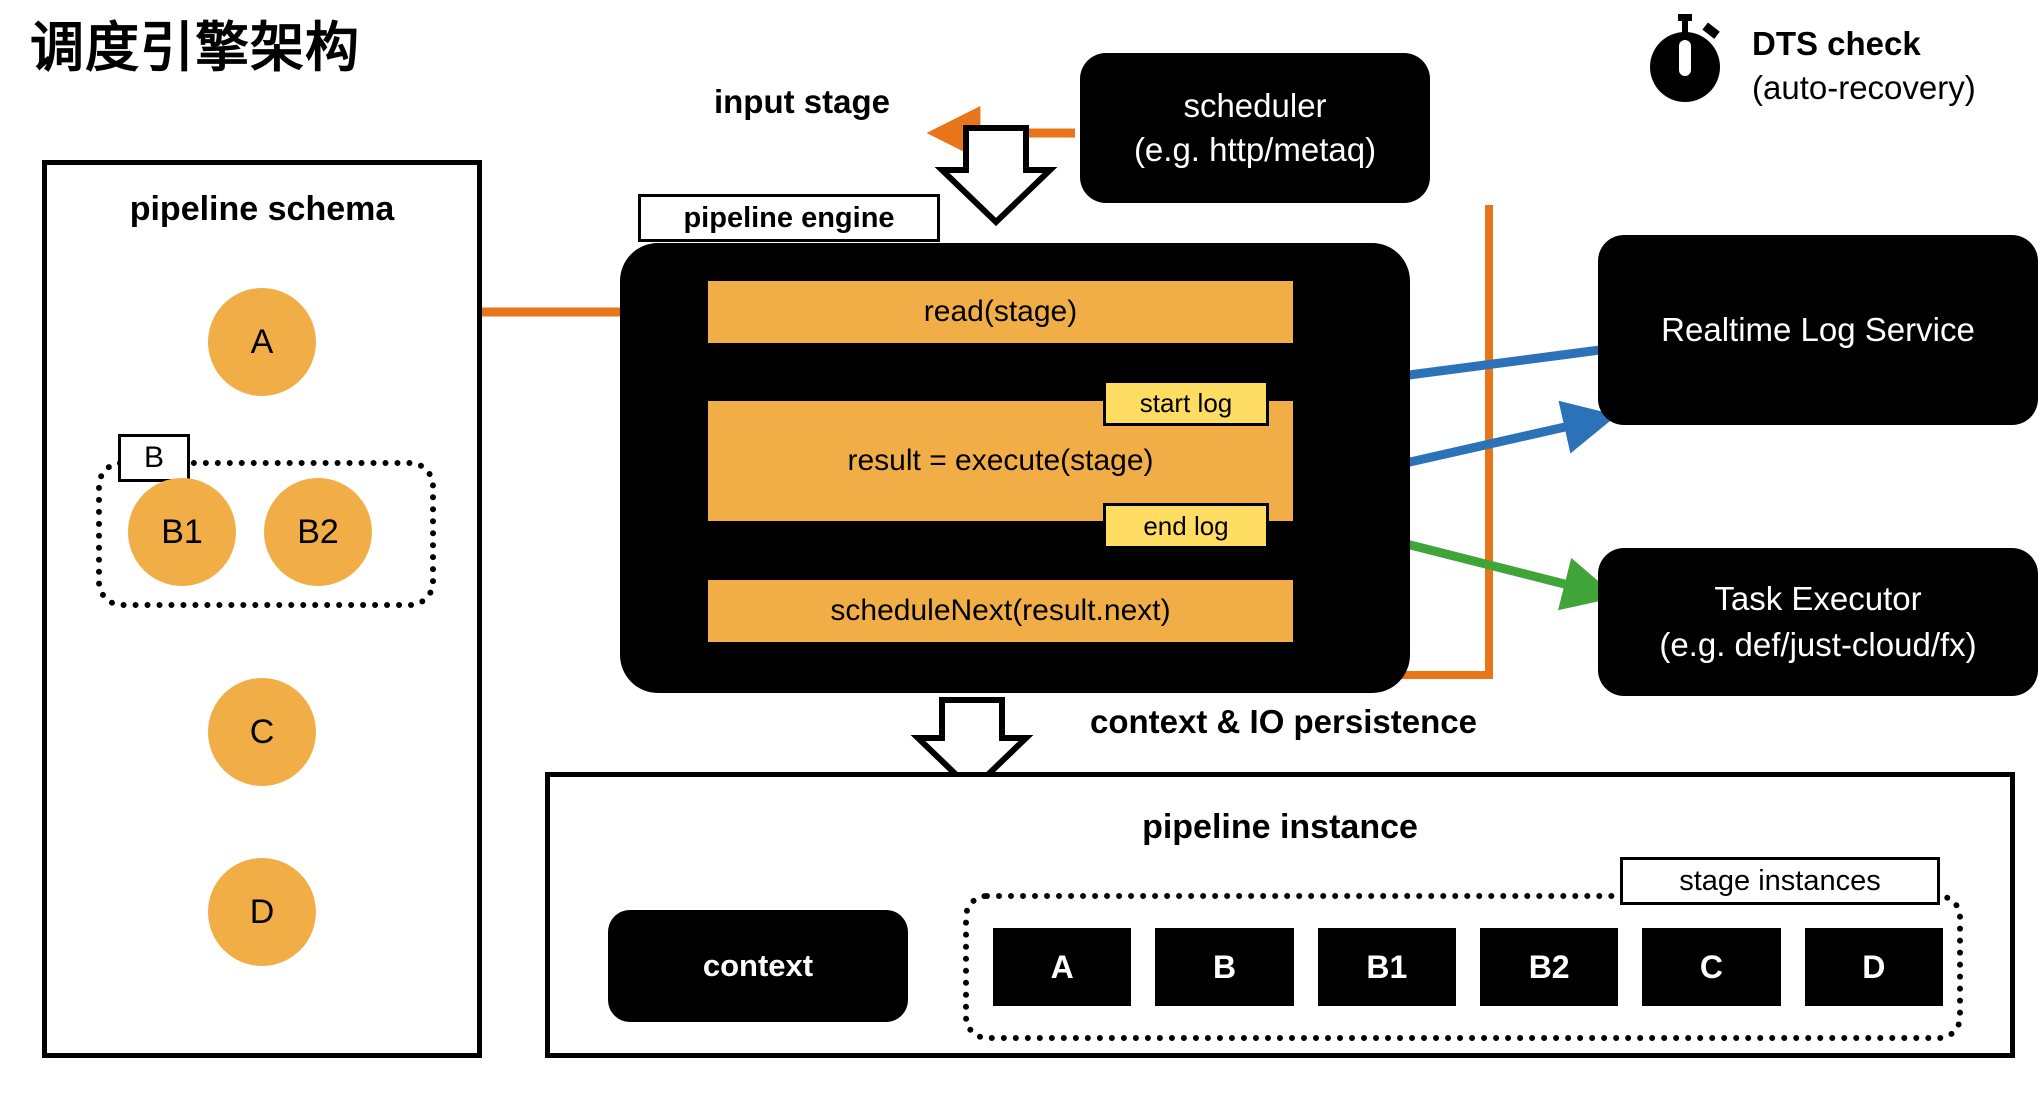 The width and height of the screenshot is (2040, 1098). Describe the element at coordinates (1000, 312) in the screenshot. I see `engine-step-read: read(stage)` at that location.